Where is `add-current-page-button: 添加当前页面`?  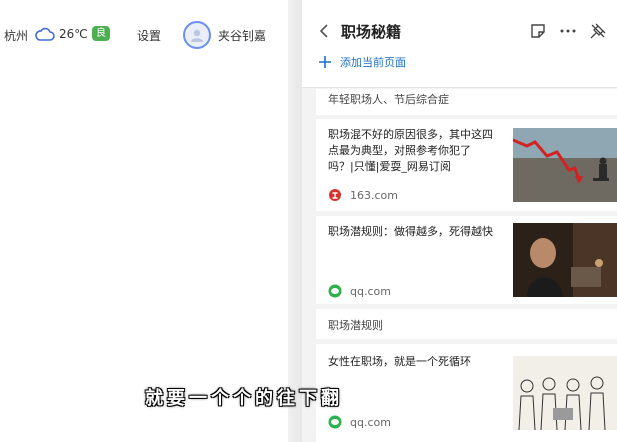
add-current-page-button: 添加当前页面 is located at coordinates (362, 62).